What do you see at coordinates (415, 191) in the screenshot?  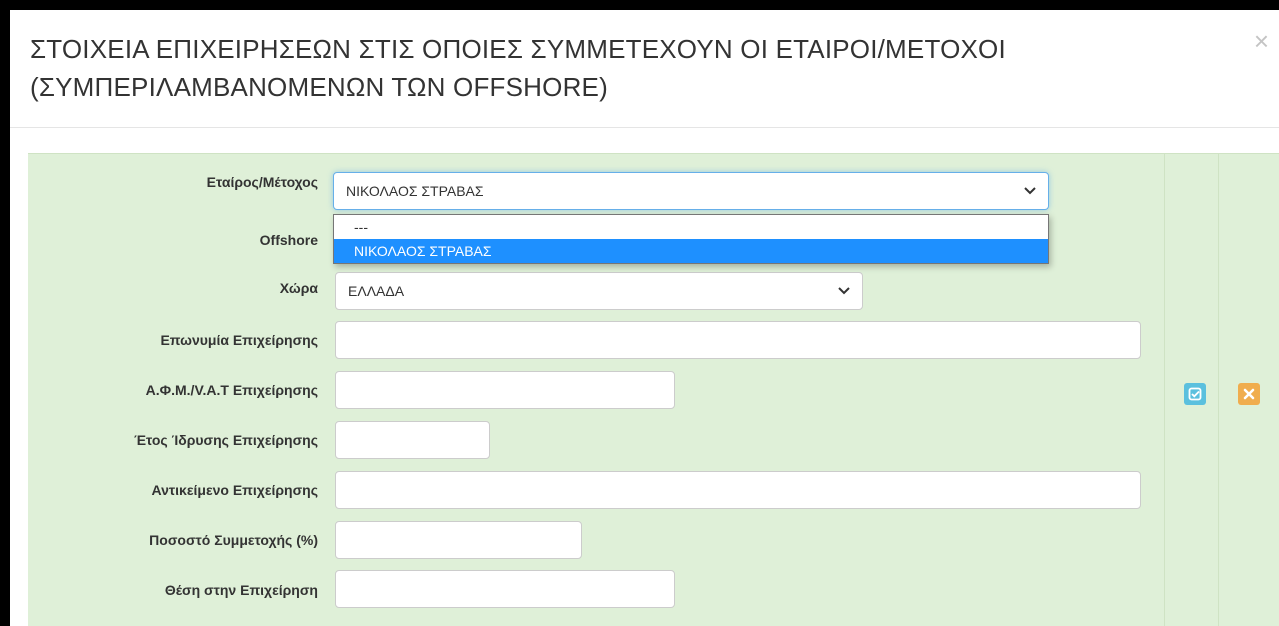 I see `partner-select-value: ΝΙΚΟΛΑΟΣ ΣΤΡΑΒΑΣ` at bounding box center [415, 191].